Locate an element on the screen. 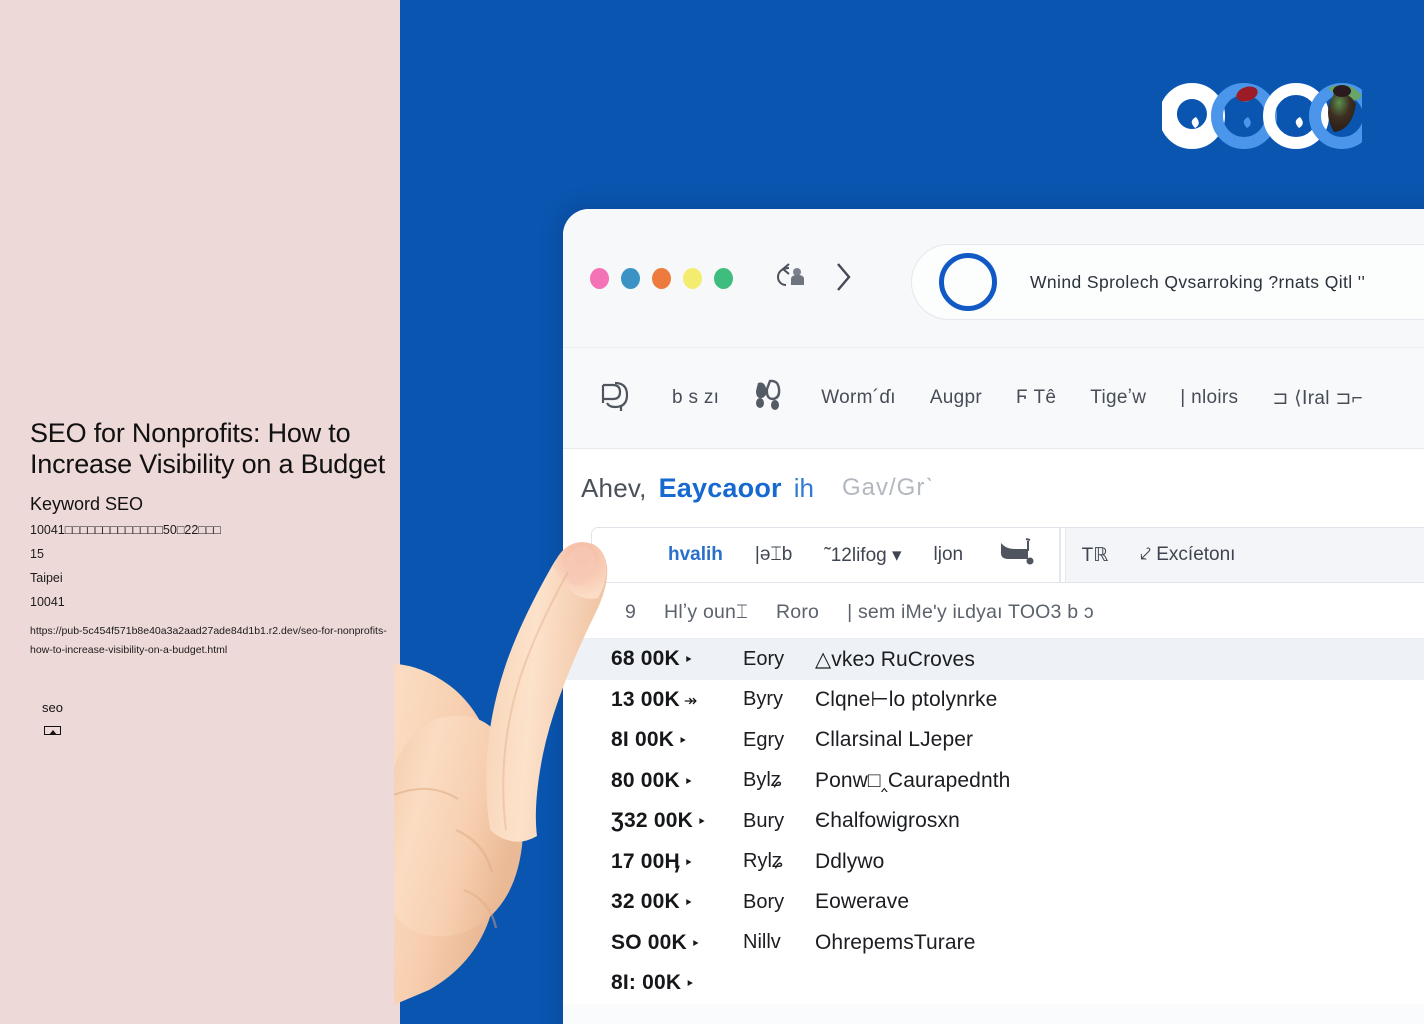 Image resolution: width=1424 pixels, height=1024 pixels. back-arrow-icon is located at coordinates (792, 279).